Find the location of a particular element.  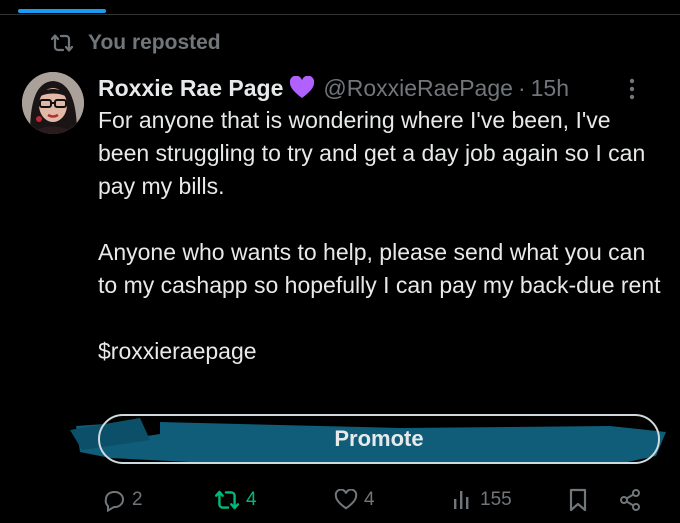

repost-context: You reposted is located at coordinates (135, 43).